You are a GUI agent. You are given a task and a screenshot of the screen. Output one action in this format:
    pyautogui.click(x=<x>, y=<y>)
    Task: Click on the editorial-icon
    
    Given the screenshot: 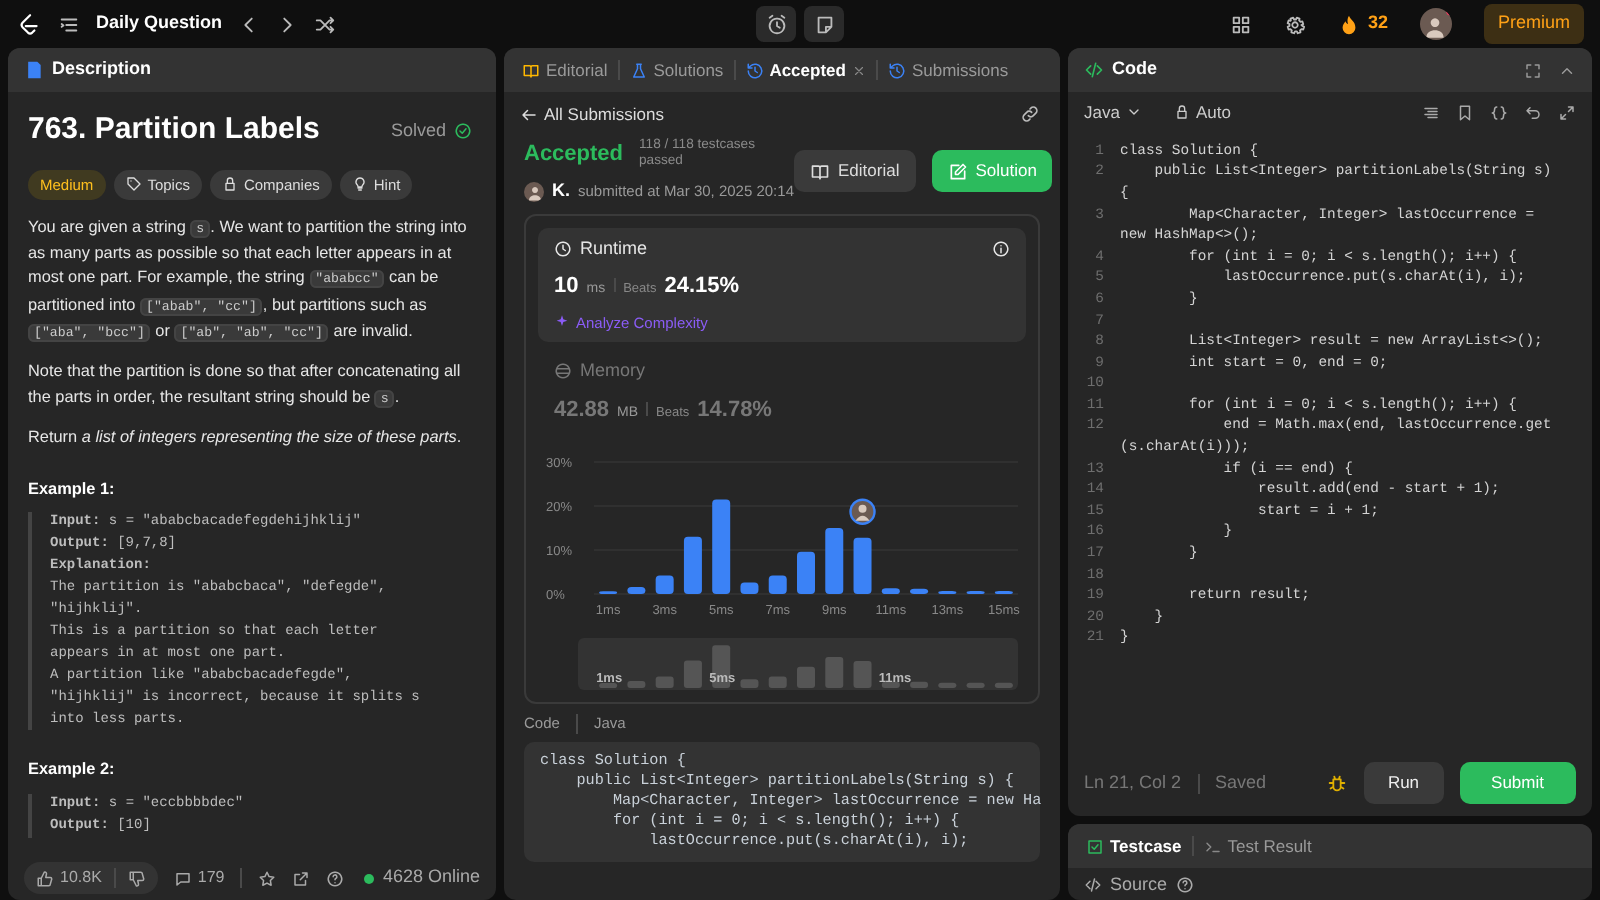 What is the action you would take?
    pyautogui.click(x=531, y=70)
    